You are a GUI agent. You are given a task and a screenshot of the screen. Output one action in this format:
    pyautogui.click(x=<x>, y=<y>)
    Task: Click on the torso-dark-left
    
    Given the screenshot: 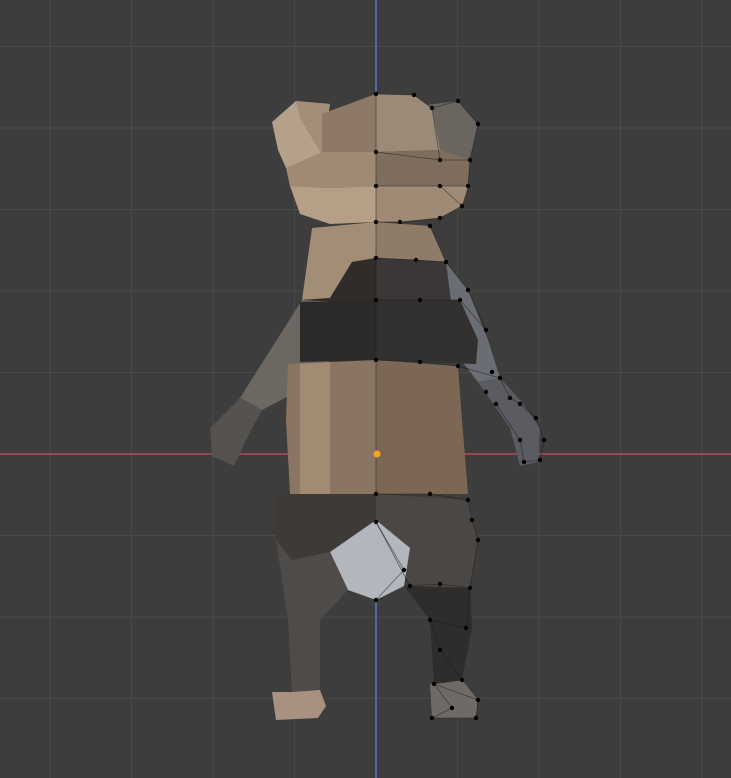 What is the action you would take?
    pyautogui.click(x=338, y=331)
    